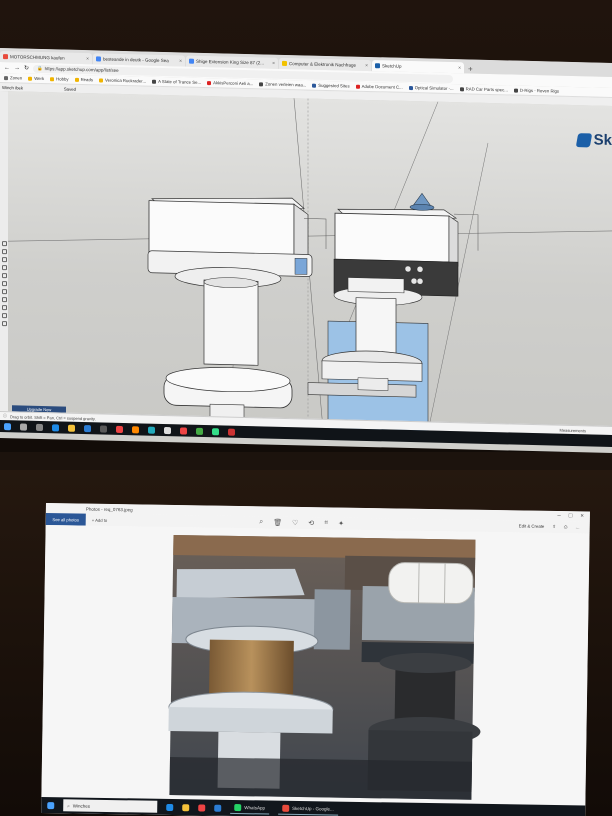 The height and width of the screenshot is (816, 612). What do you see at coordinates (573, 430) in the screenshot?
I see `measurements-box: Measurements` at bounding box center [573, 430].